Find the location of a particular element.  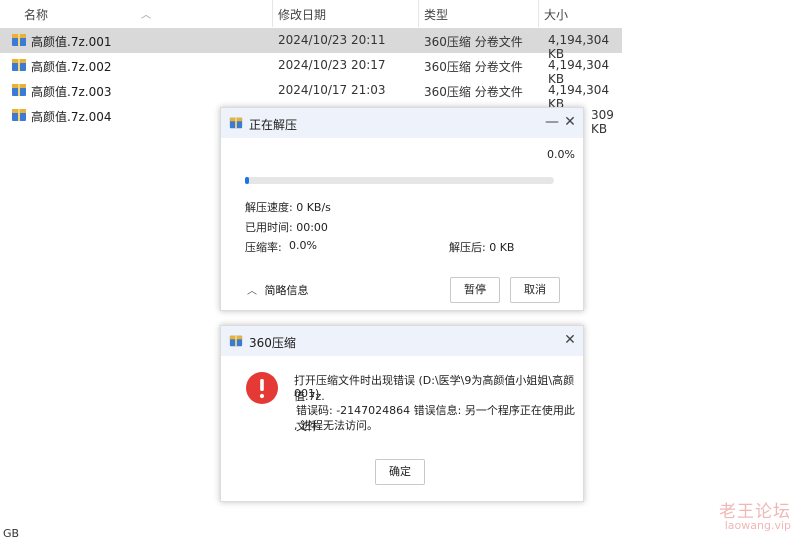

file-size-partial: 309 KB is located at coordinates (602, 122).